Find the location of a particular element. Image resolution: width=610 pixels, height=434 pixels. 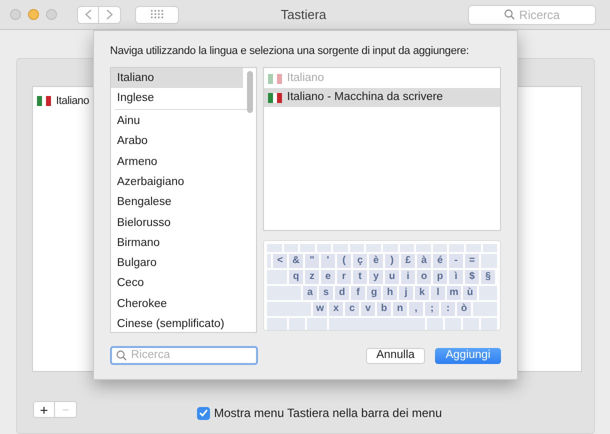

keyboard-key: l is located at coordinates (438, 293).